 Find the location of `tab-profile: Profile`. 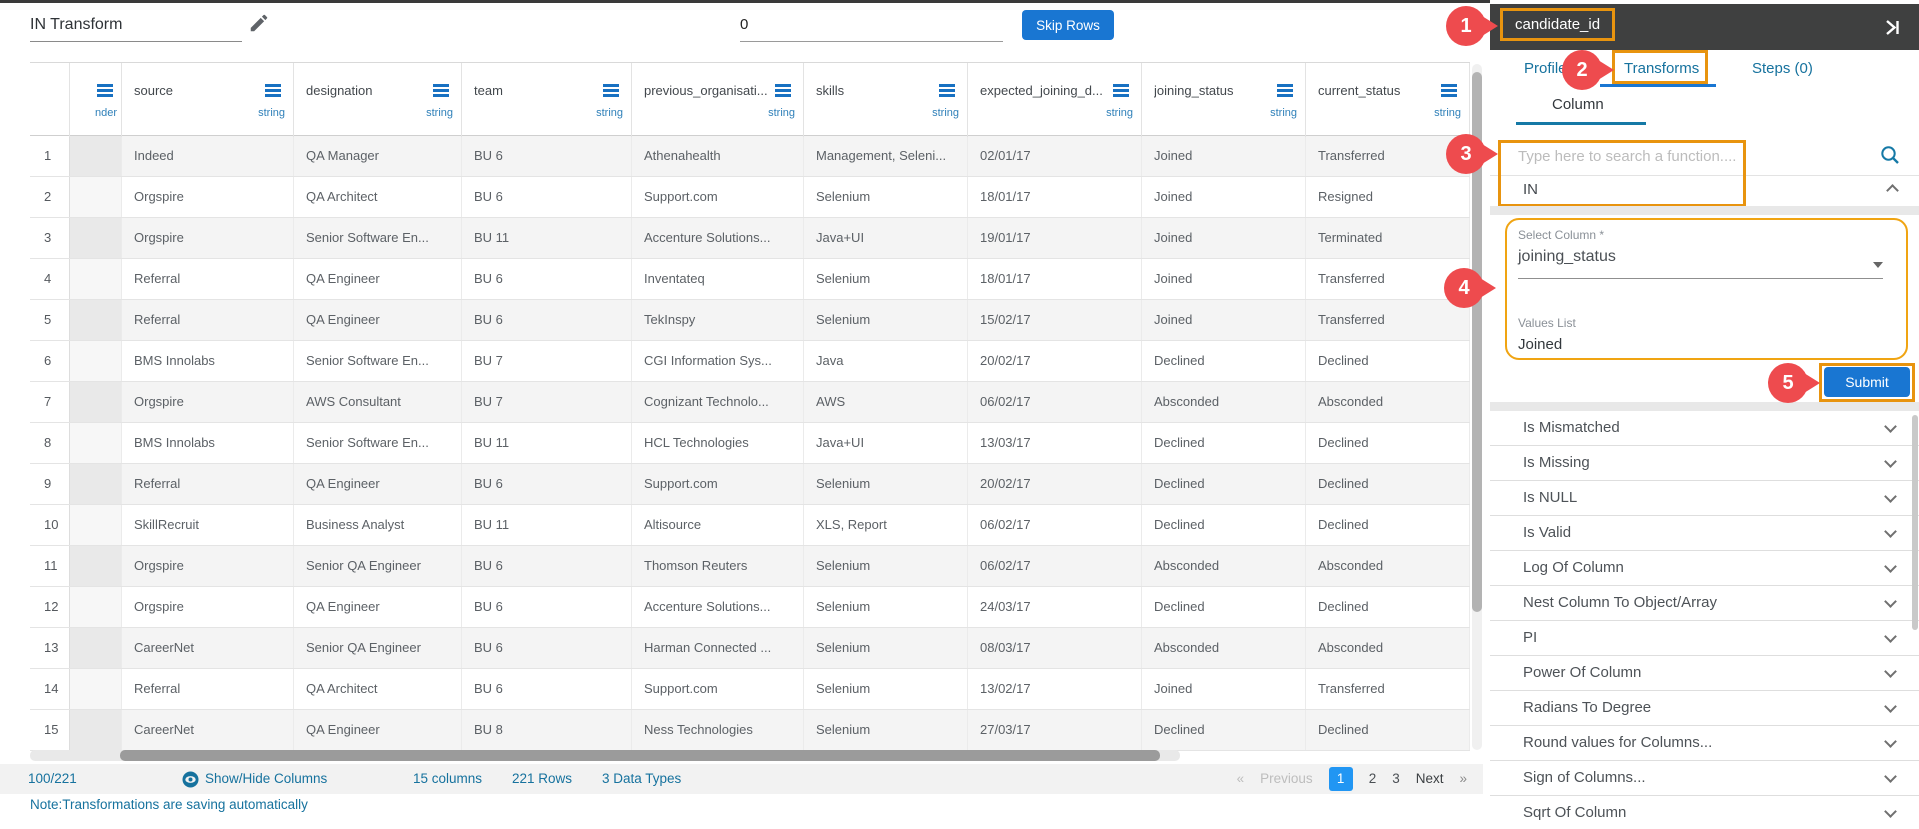

tab-profile: Profile is located at coordinates (1545, 68).